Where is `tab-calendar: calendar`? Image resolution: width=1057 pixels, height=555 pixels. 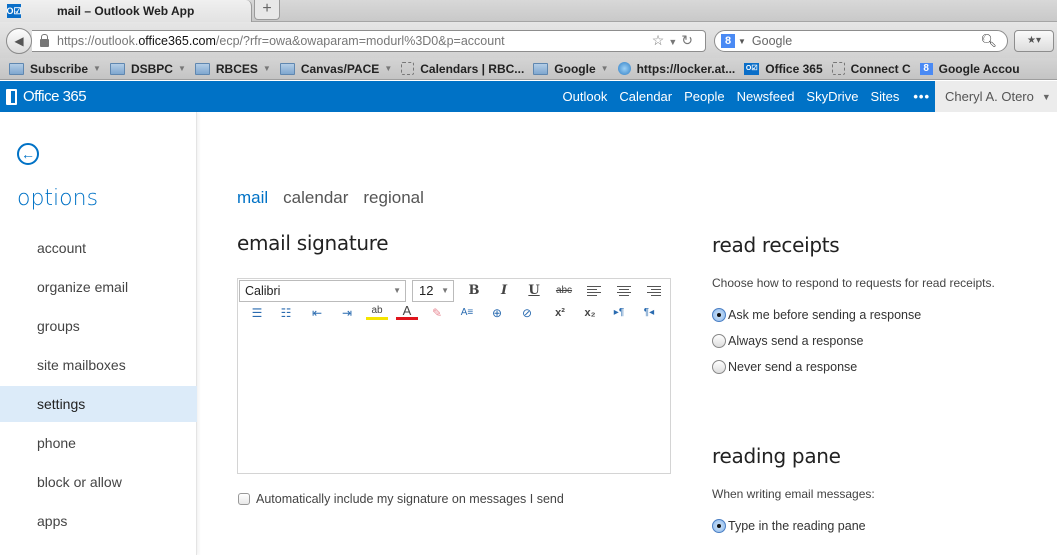 tab-calendar: calendar is located at coordinates (315, 198).